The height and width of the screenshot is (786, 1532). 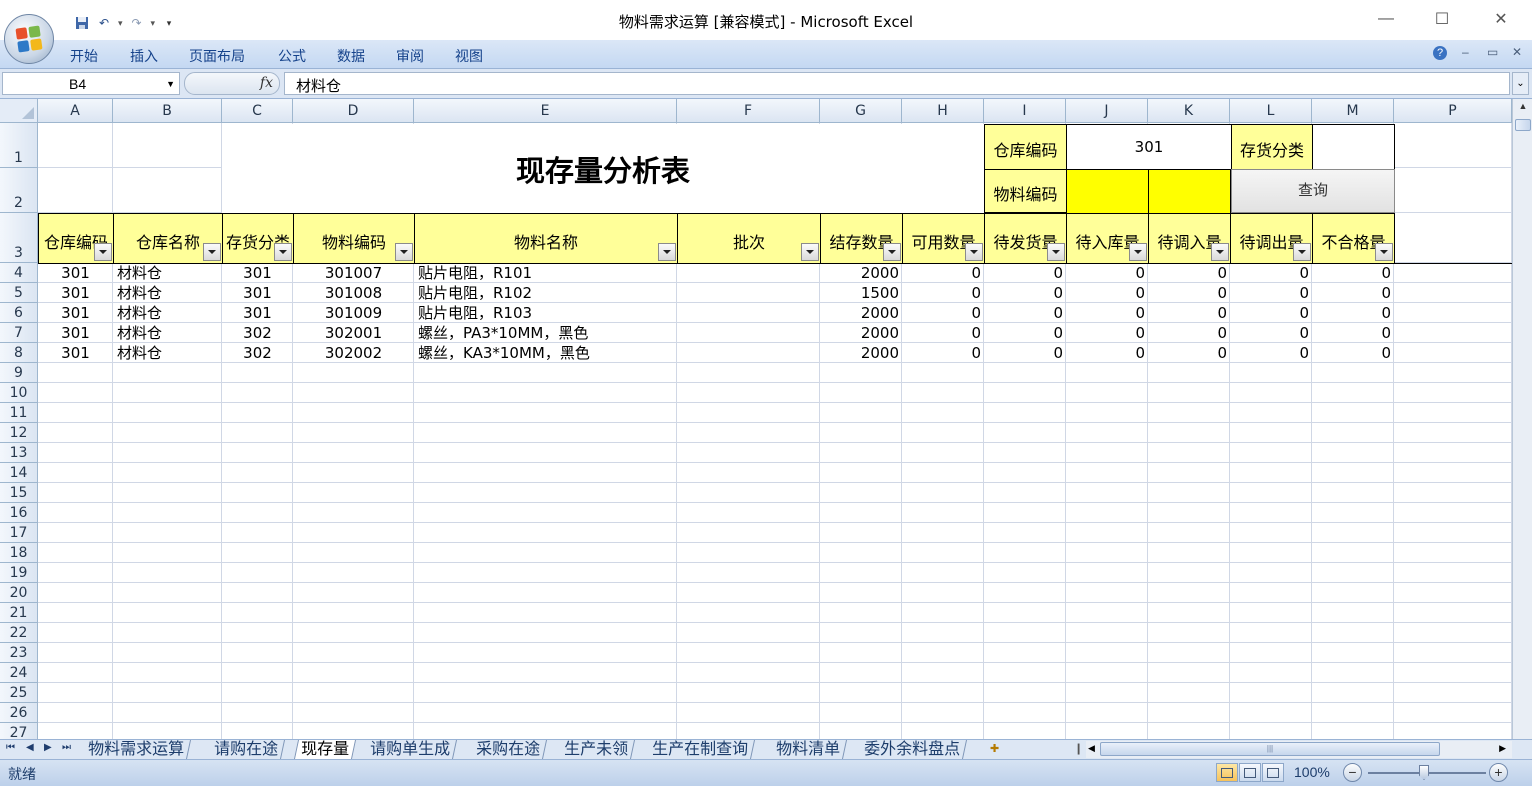 I want to click on row-header: 26, so click(x=19, y=713).